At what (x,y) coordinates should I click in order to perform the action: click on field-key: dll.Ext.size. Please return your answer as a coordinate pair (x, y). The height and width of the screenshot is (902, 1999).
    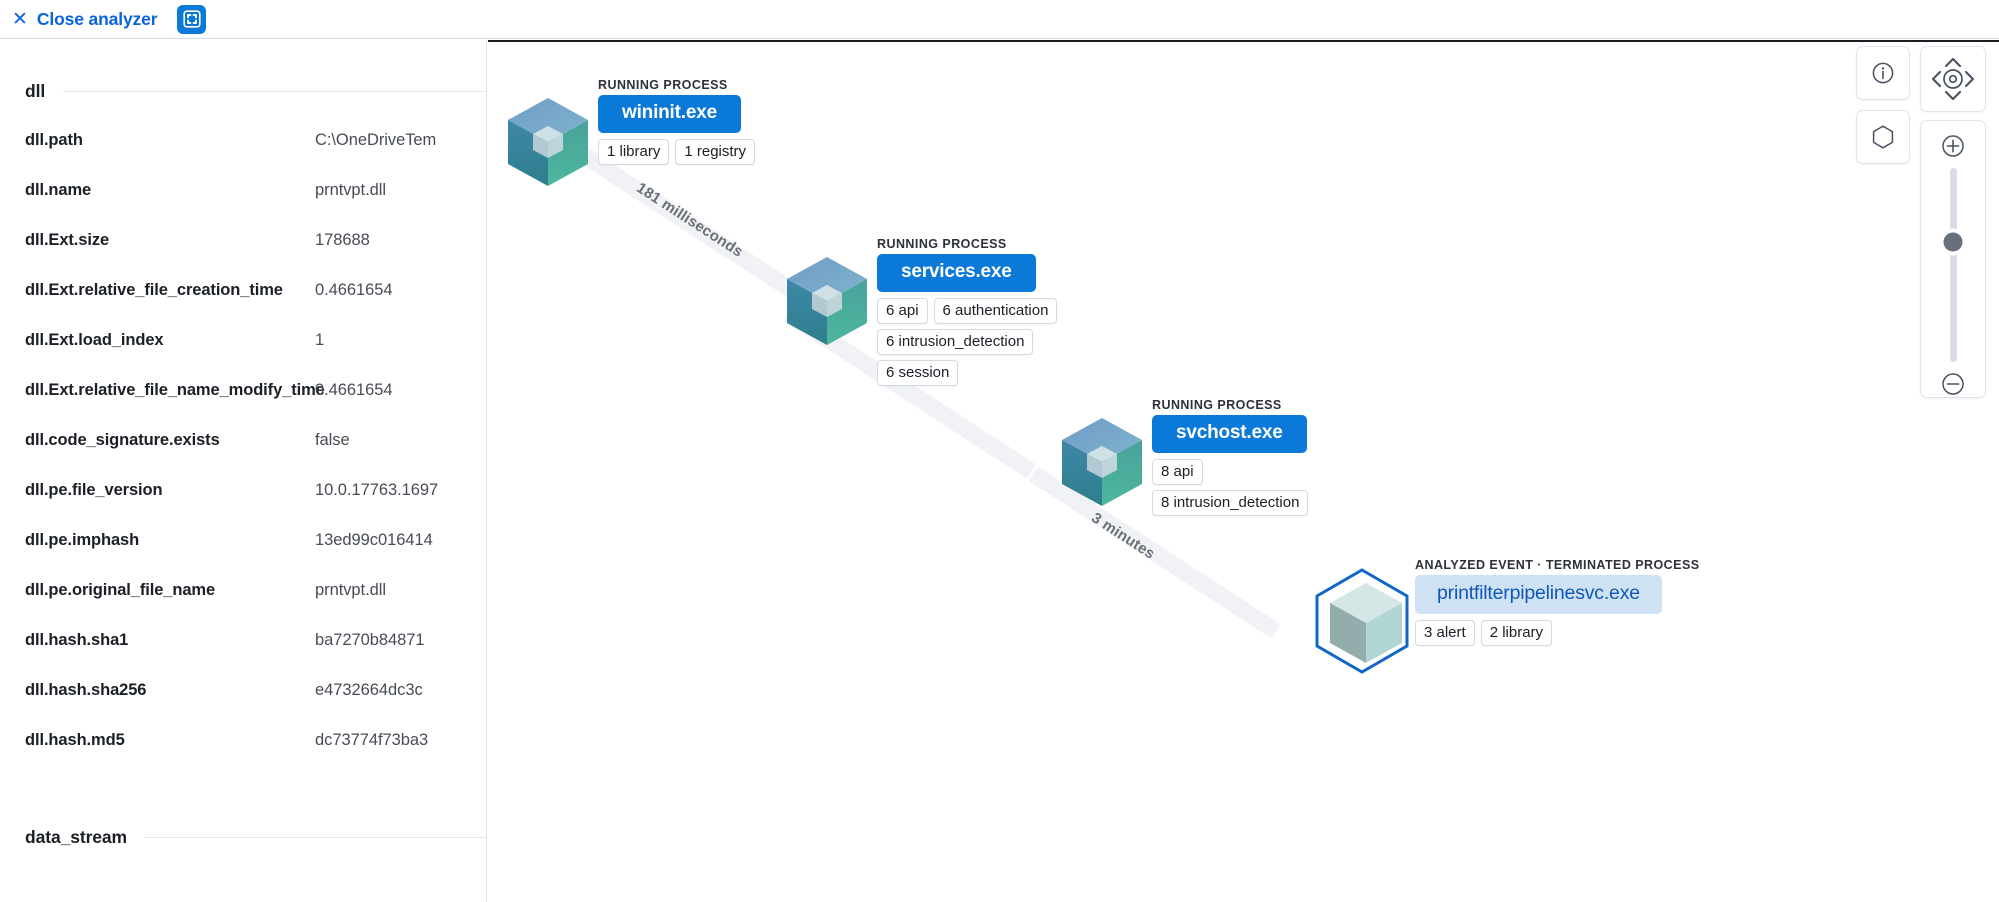
    Looking at the image, I should click on (67, 240).